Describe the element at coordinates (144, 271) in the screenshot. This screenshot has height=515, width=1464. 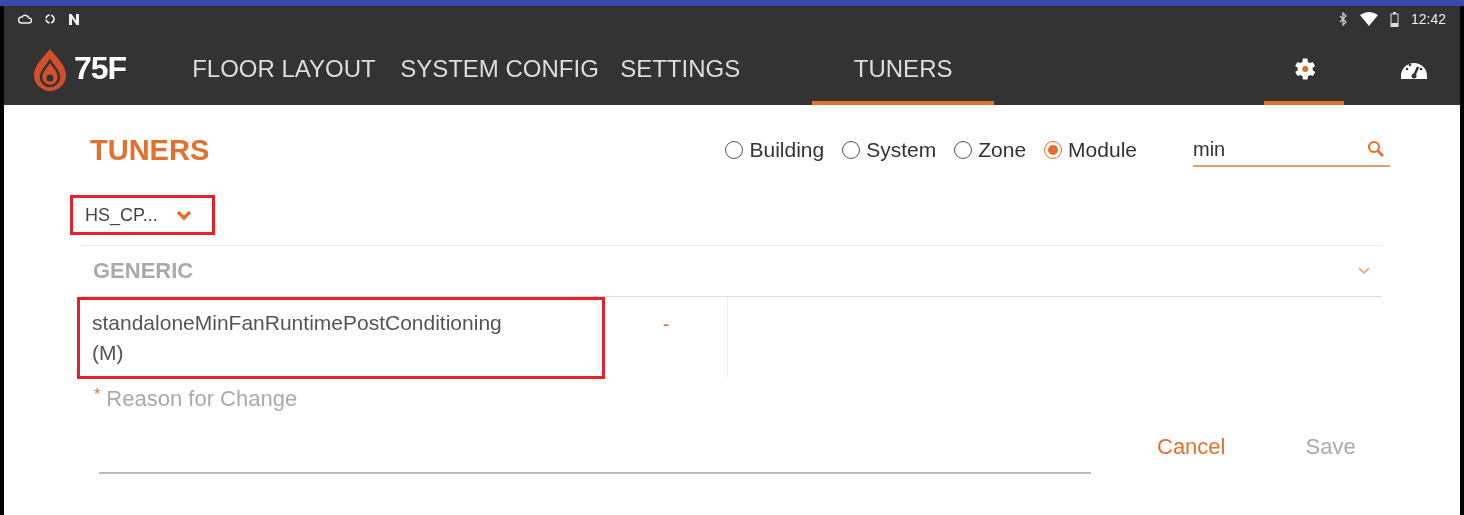
I see `section-label: GENERIC` at that location.